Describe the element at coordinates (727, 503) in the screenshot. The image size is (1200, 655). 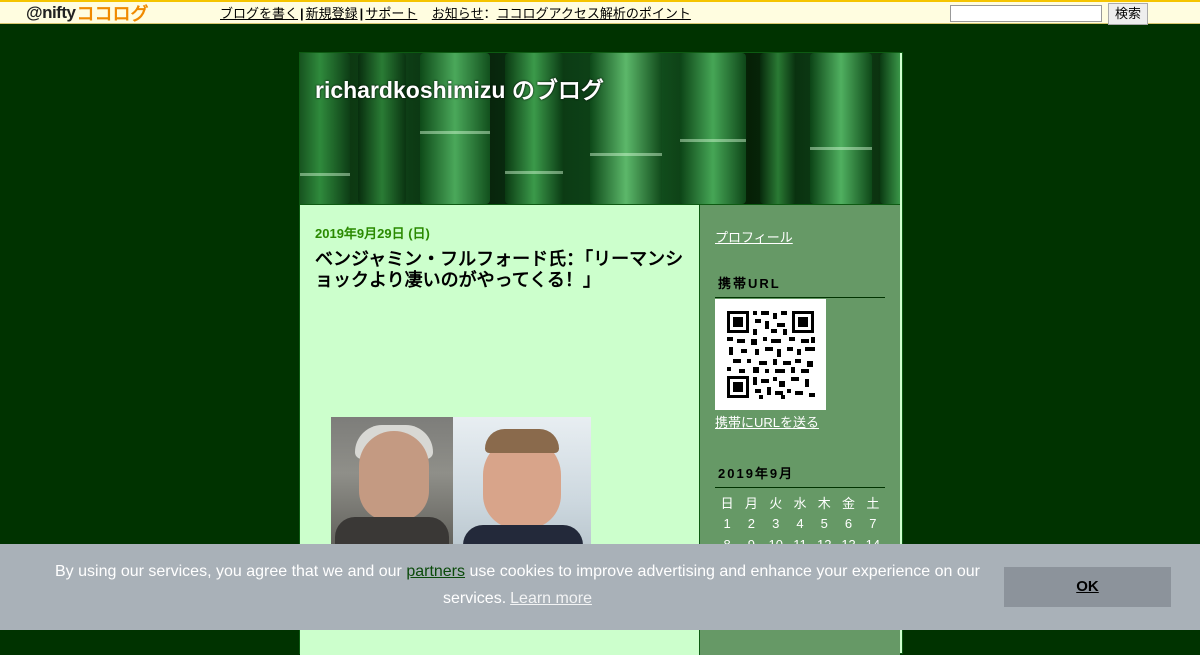
I see `weekday-sun: 日` at that location.